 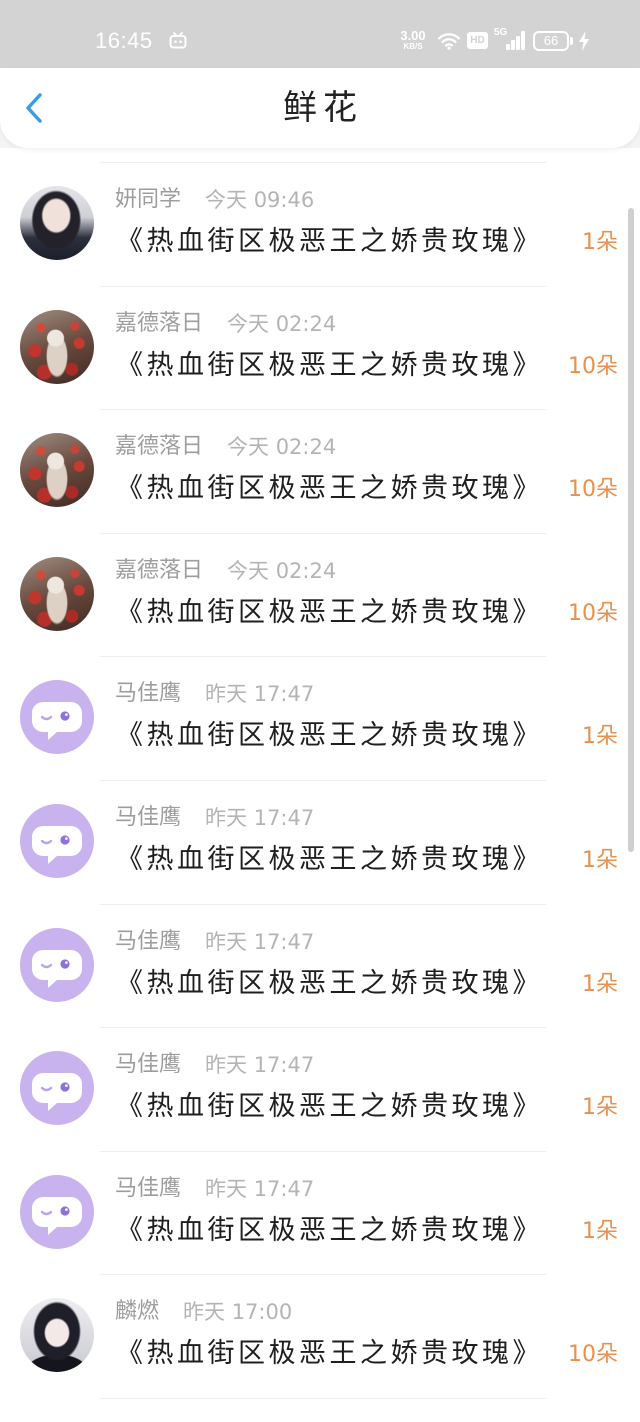 I want to click on cellular-signal-icon: 5G, so click(x=510, y=39).